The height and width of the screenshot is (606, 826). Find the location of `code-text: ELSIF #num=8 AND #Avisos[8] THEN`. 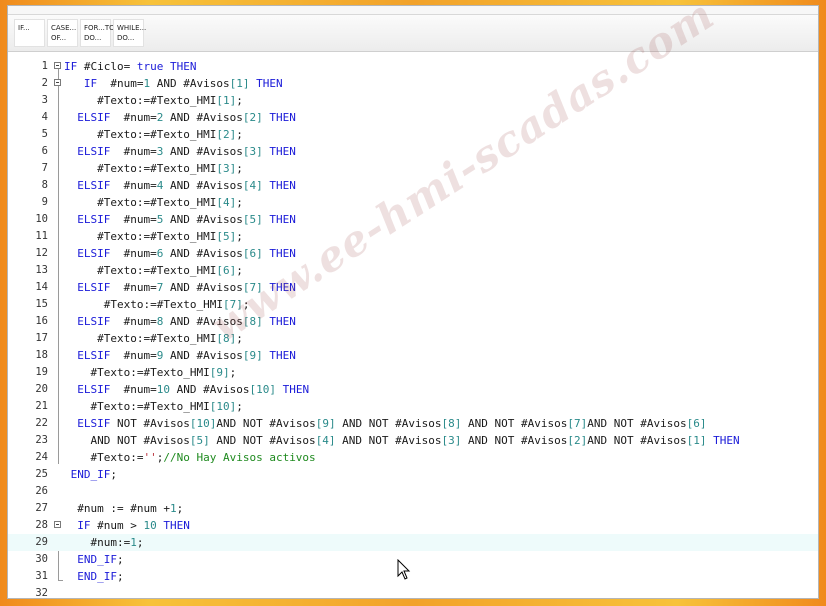

code-text: ELSIF #num=8 AND #Avisos[8] THEN is located at coordinates (180, 321).